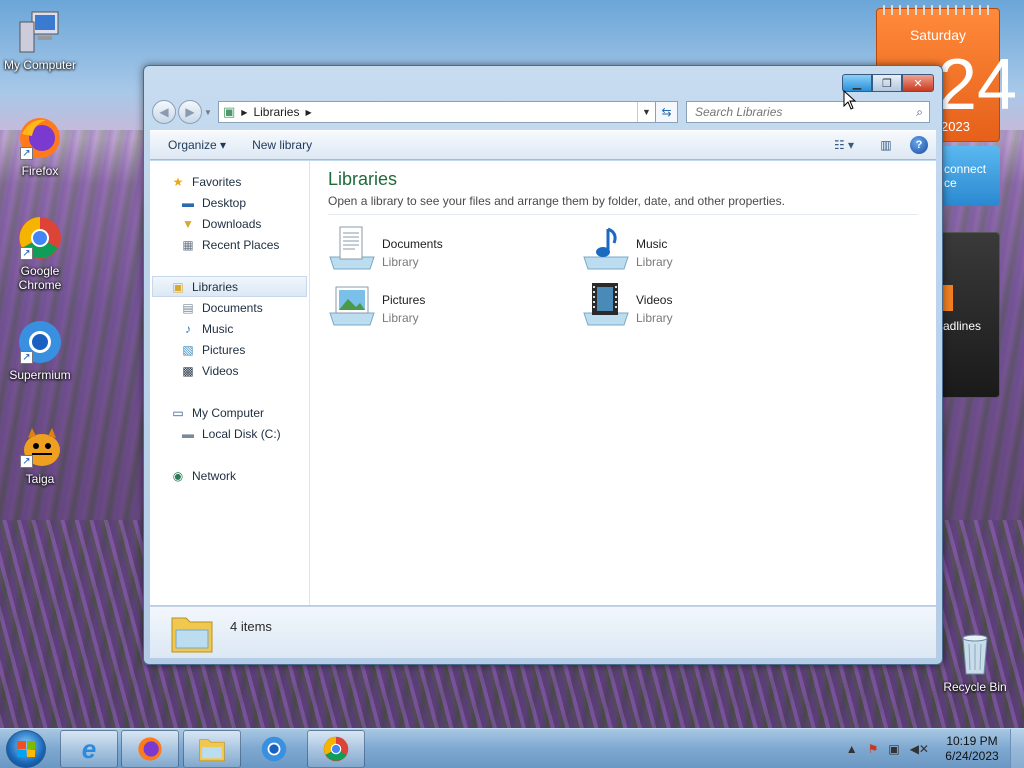  What do you see at coordinates (850, 101) in the screenshot?
I see `mouse-cursor-icon` at bounding box center [850, 101].